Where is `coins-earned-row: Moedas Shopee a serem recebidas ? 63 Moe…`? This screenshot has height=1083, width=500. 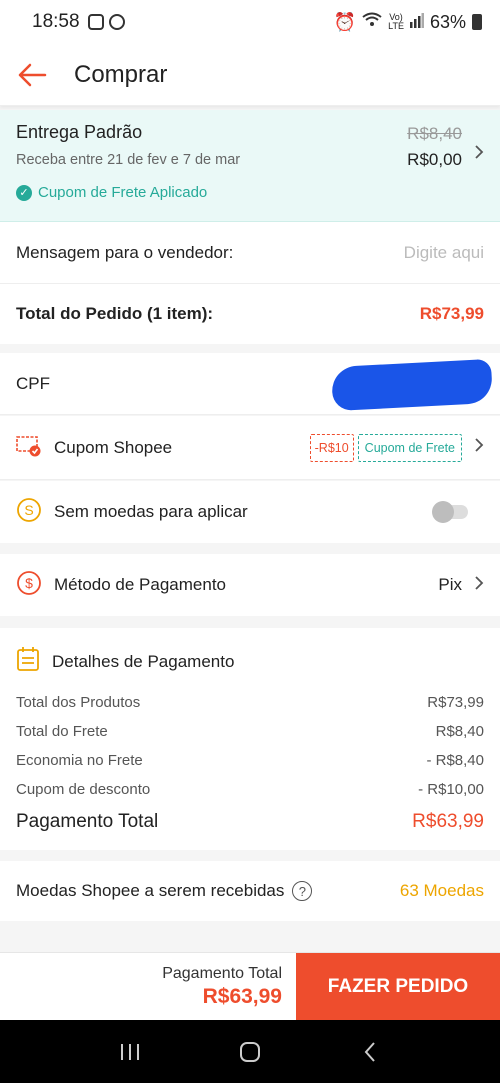
coins-earned-row: Moedas Shopee a serem recebidas ? 63 Moe… is located at coordinates (250, 891).